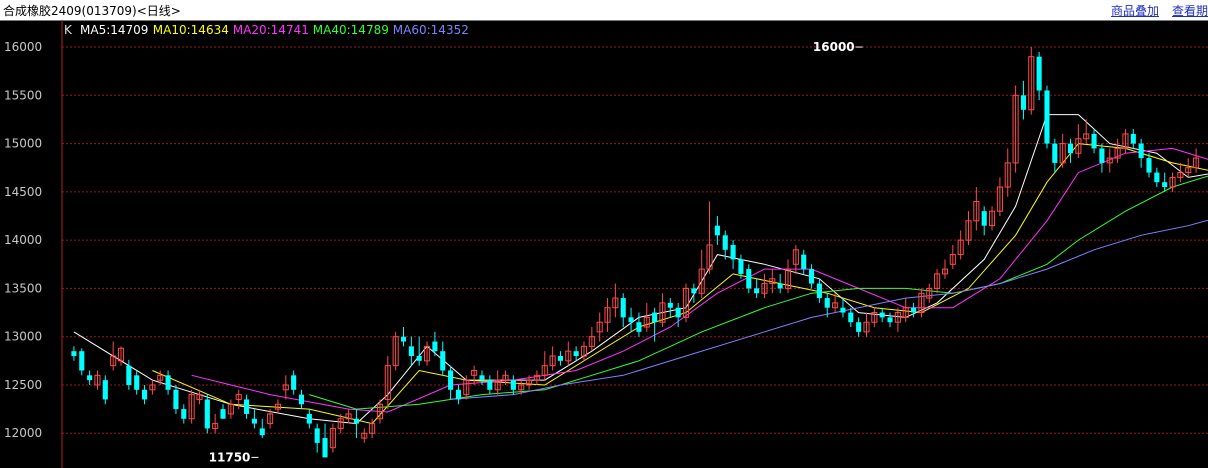  Describe the element at coordinates (23, 433) in the screenshot. I see `y-tick-label: 12000` at that location.